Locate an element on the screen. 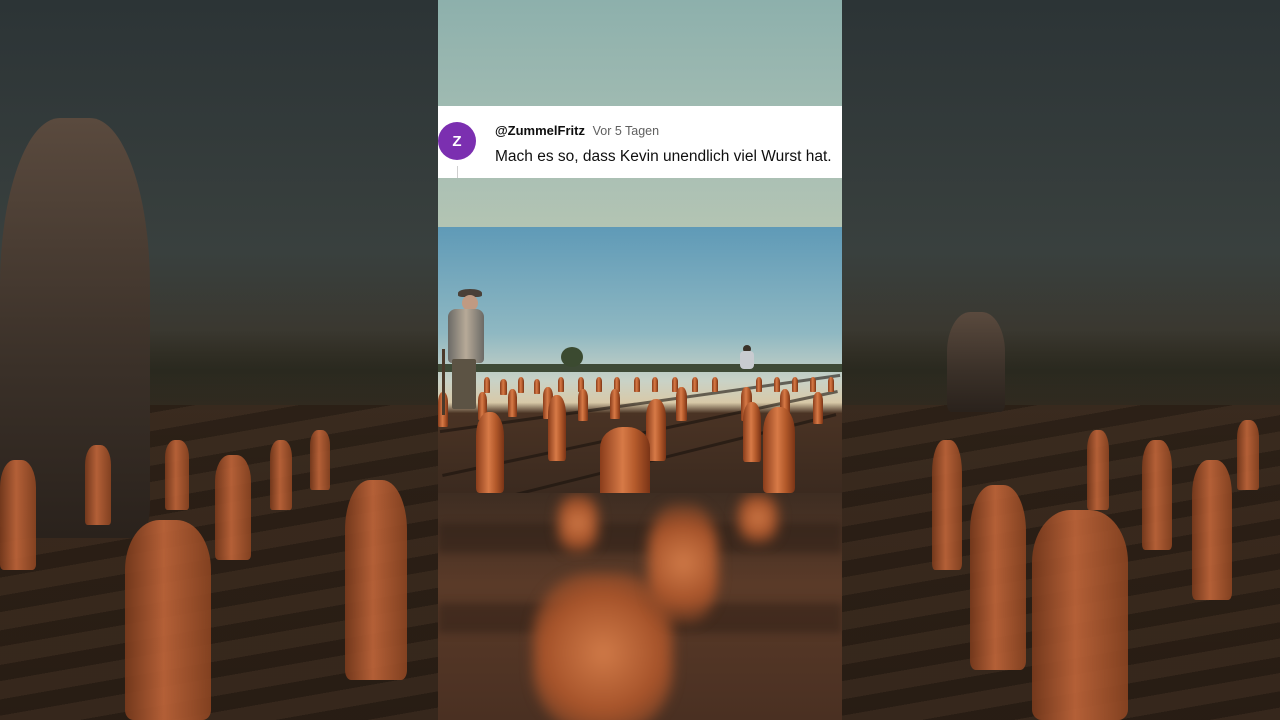 This screenshot has height=720, width=1280. blurred-foreground is located at coordinates (640, 606).